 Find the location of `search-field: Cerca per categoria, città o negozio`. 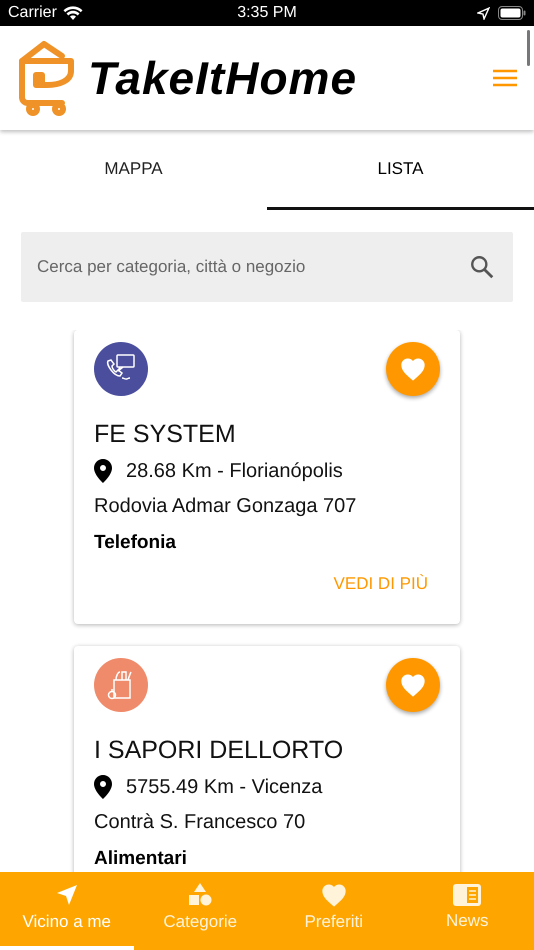

search-field: Cerca per categoria, città o negozio is located at coordinates (267, 267).